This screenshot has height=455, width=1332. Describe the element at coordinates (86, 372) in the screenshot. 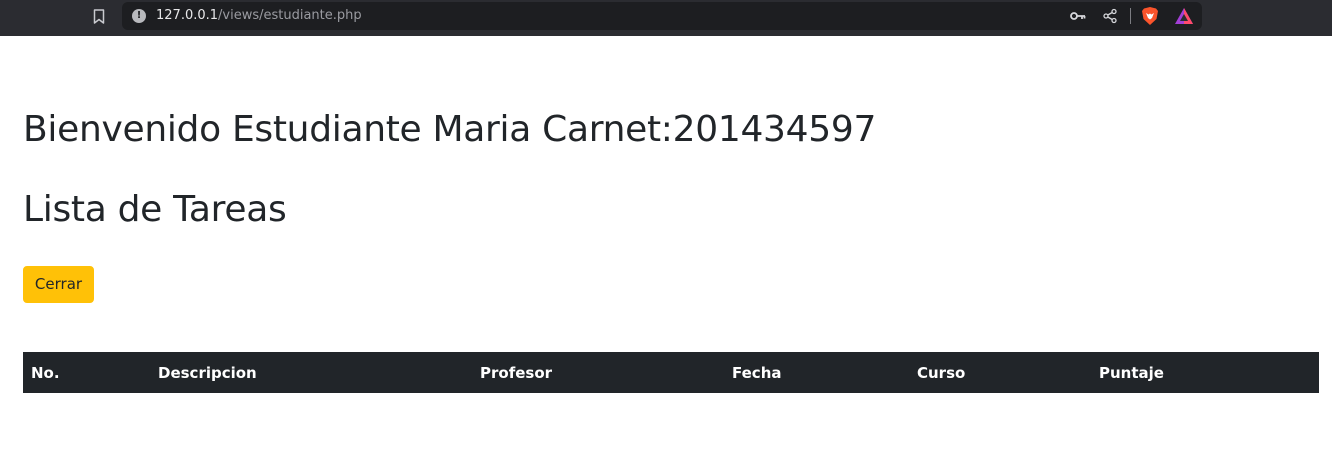

I see `column-header-number: No.` at that location.